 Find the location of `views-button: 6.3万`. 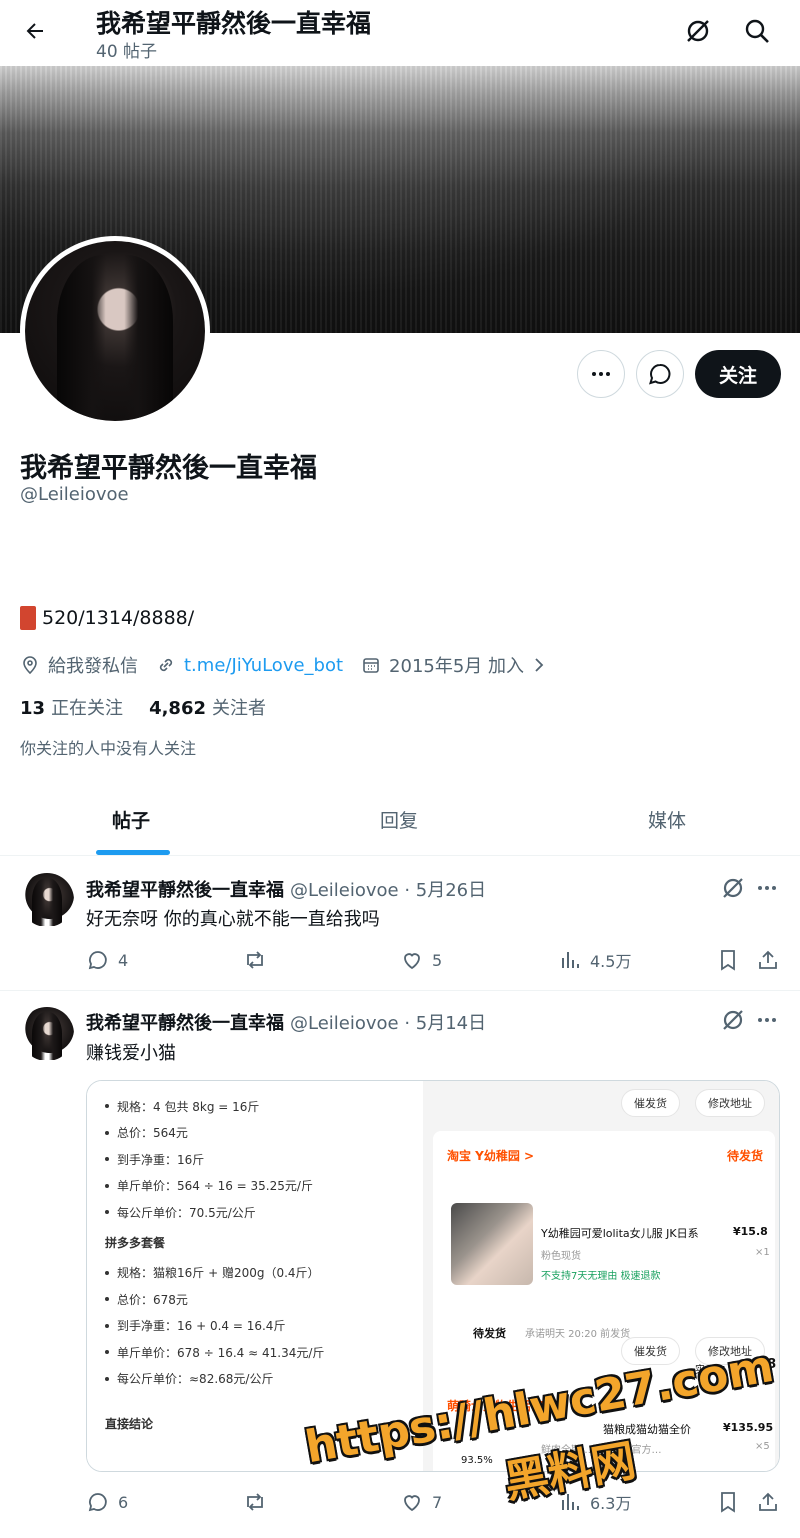

views-button: 6.3万 is located at coordinates (594, 1502).